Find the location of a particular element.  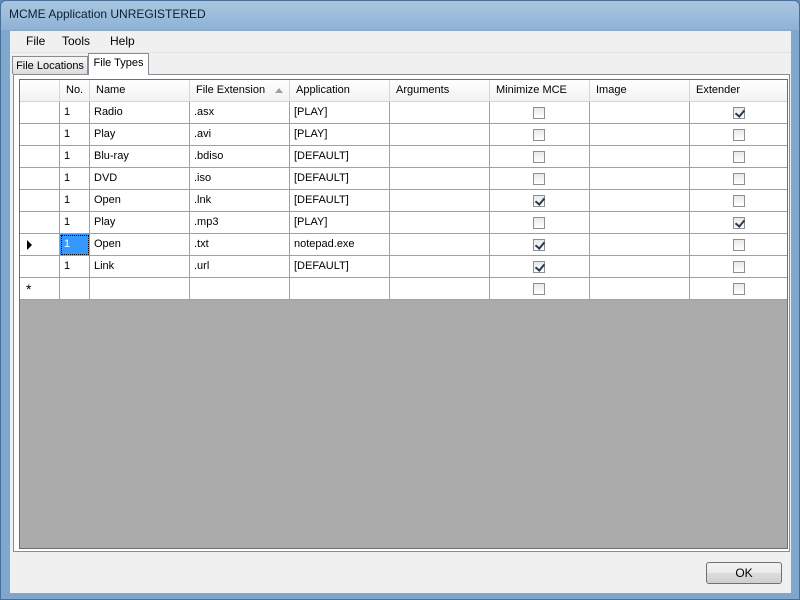

column-header-arguments: Arguments is located at coordinates (440, 91).